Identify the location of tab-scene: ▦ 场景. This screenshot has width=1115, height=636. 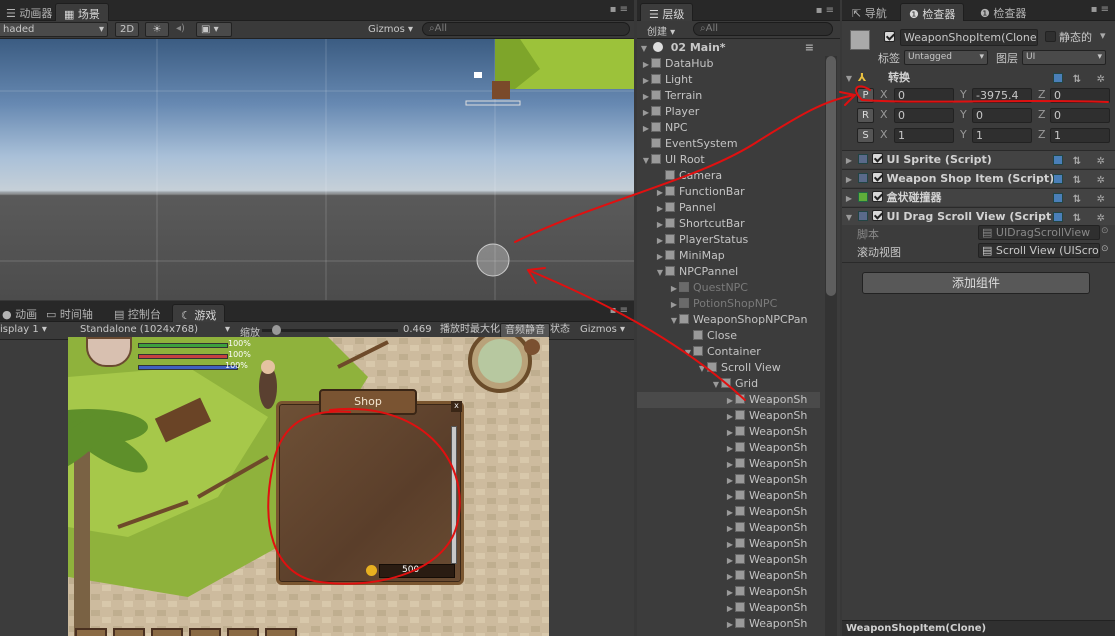
(82, 12).